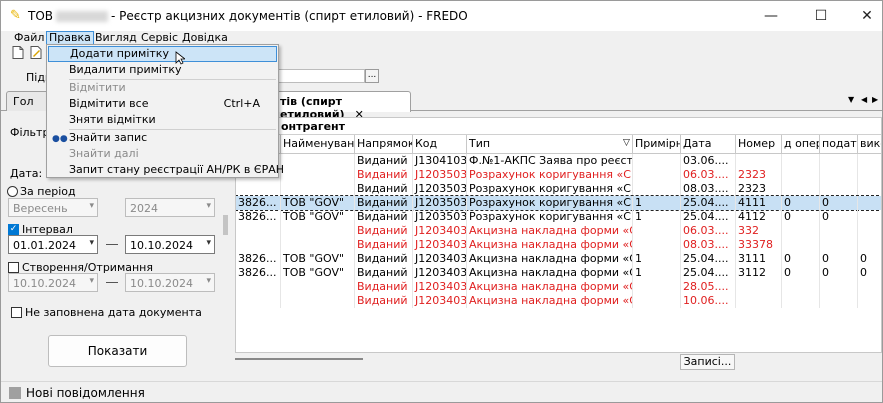 The image size is (883, 403). Describe the element at coordinates (441, 203) in the screenshot. I see `table-cell: J1203503` at that location.